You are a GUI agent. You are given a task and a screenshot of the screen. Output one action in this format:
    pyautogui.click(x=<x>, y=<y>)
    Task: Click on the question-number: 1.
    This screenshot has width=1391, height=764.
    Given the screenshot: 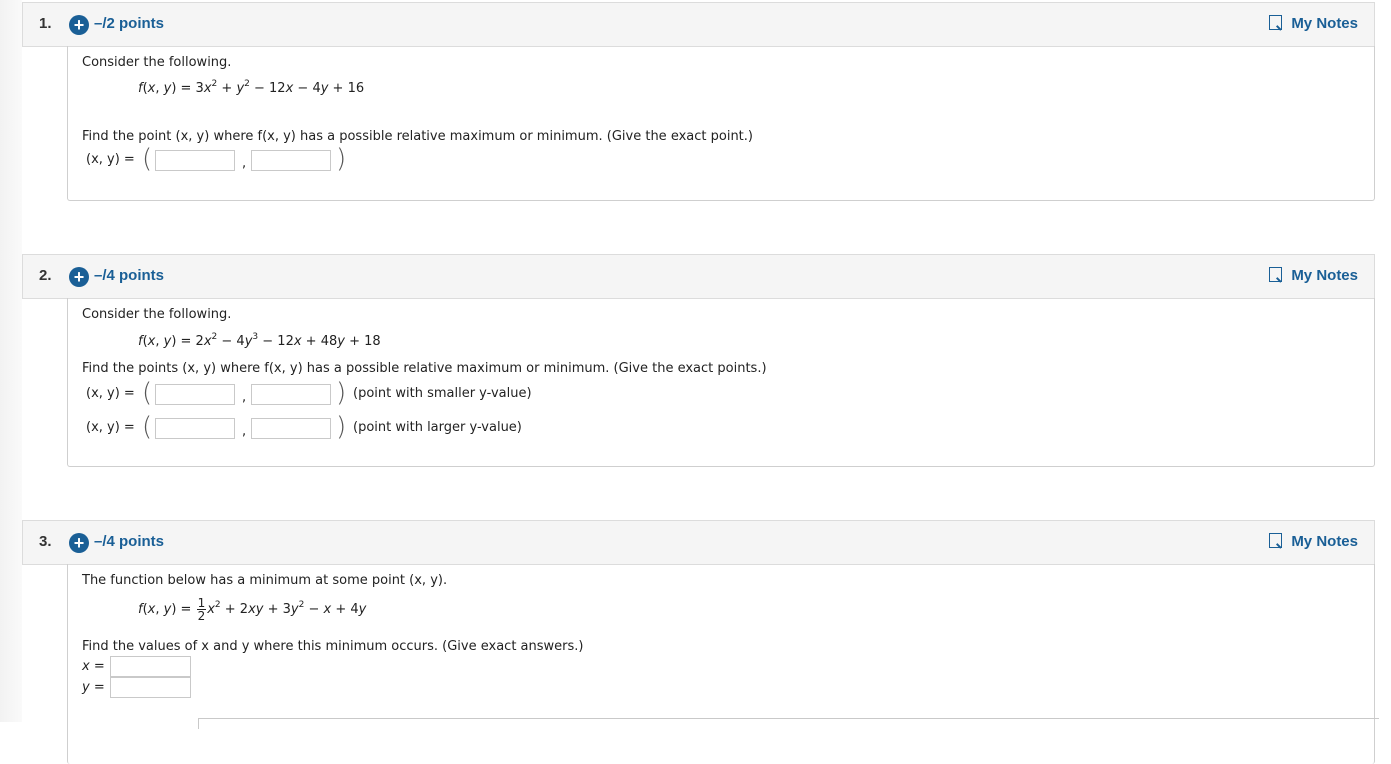 What is the action you would take?
    pyautogui.click(x=45, y=23)
    